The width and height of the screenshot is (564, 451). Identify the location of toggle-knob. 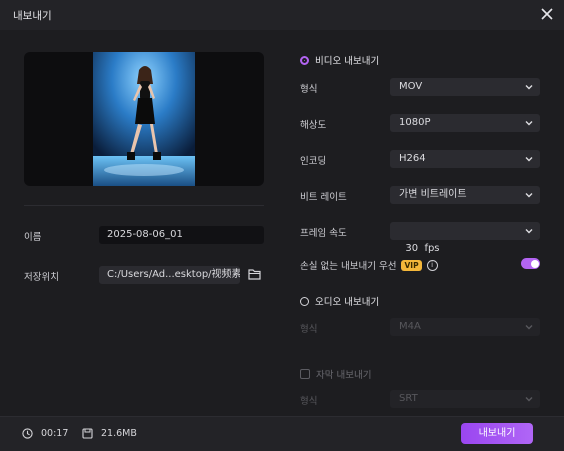
(534, 263).